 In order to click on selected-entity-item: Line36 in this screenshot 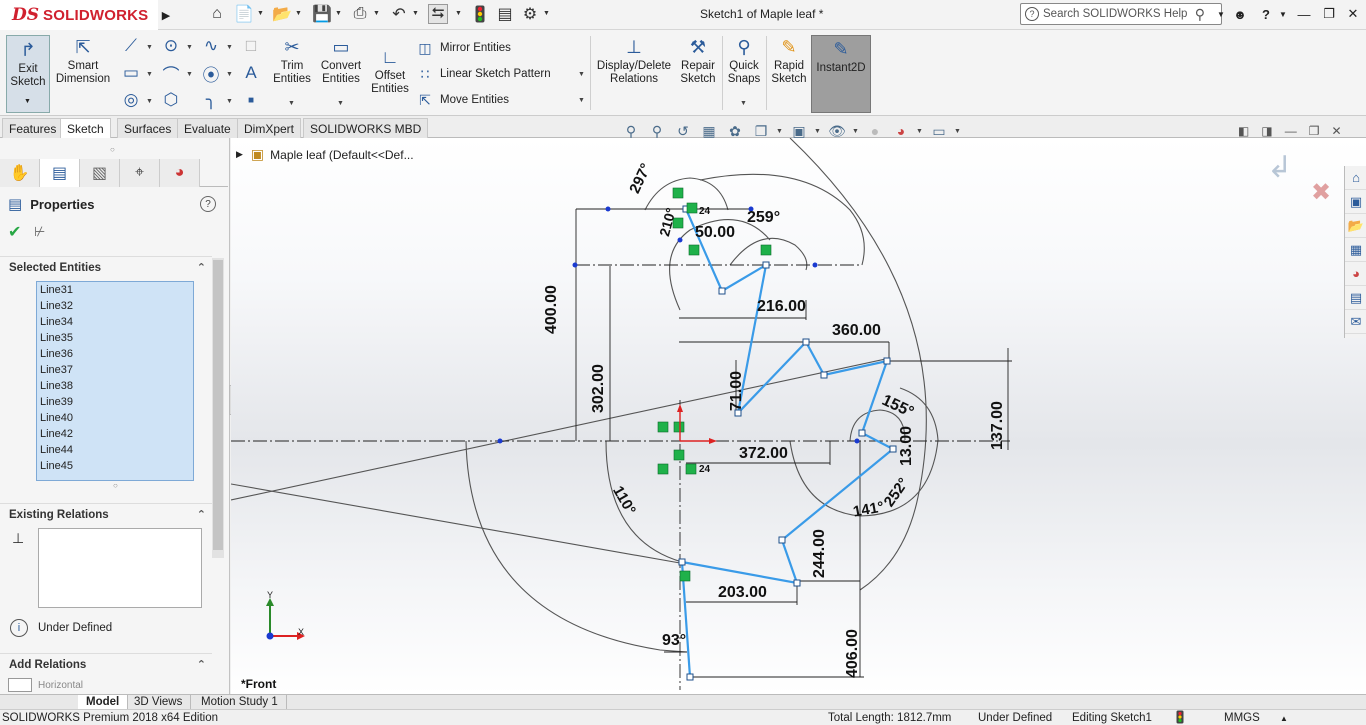, I will do `click(115, 354)`.